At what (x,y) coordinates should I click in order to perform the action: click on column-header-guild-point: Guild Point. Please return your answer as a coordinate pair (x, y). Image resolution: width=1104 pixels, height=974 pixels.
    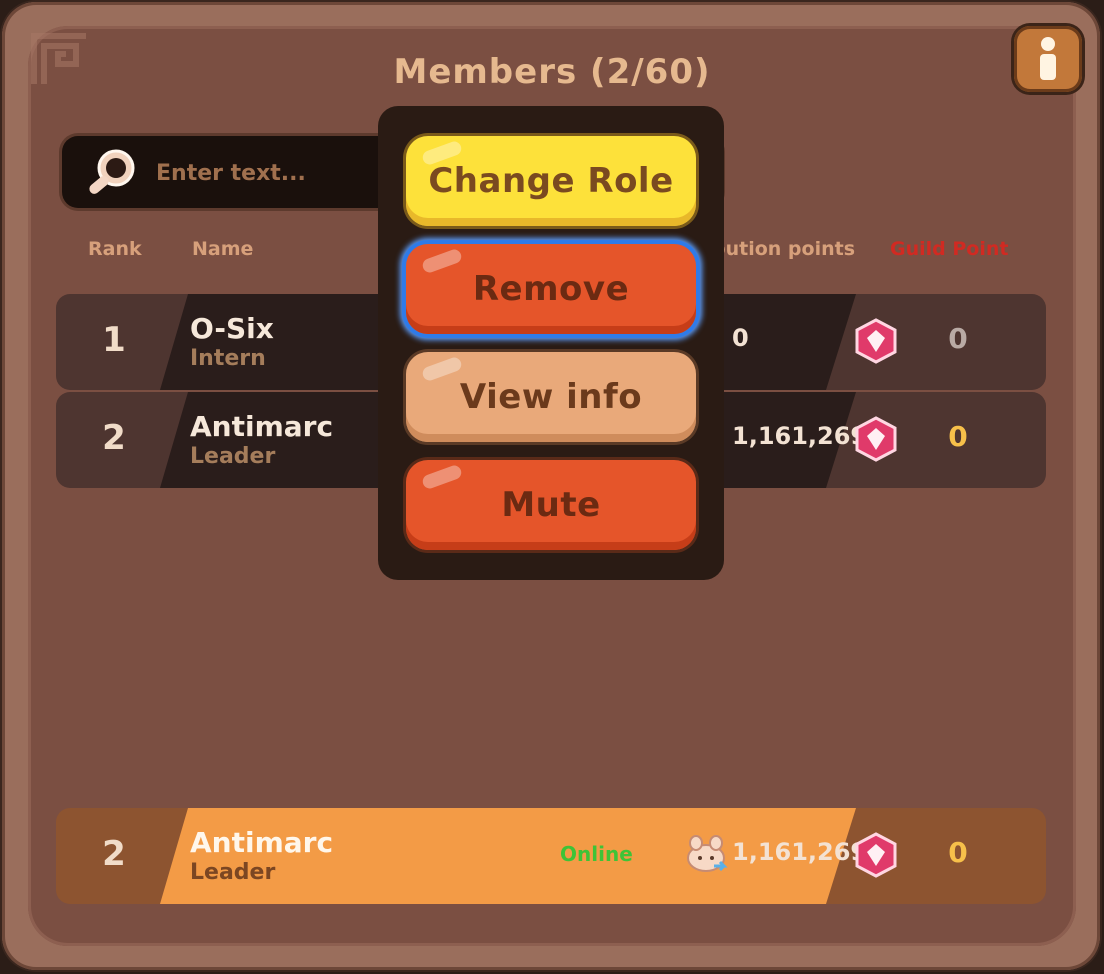
    Looking at the image, I should click on (949, 249).